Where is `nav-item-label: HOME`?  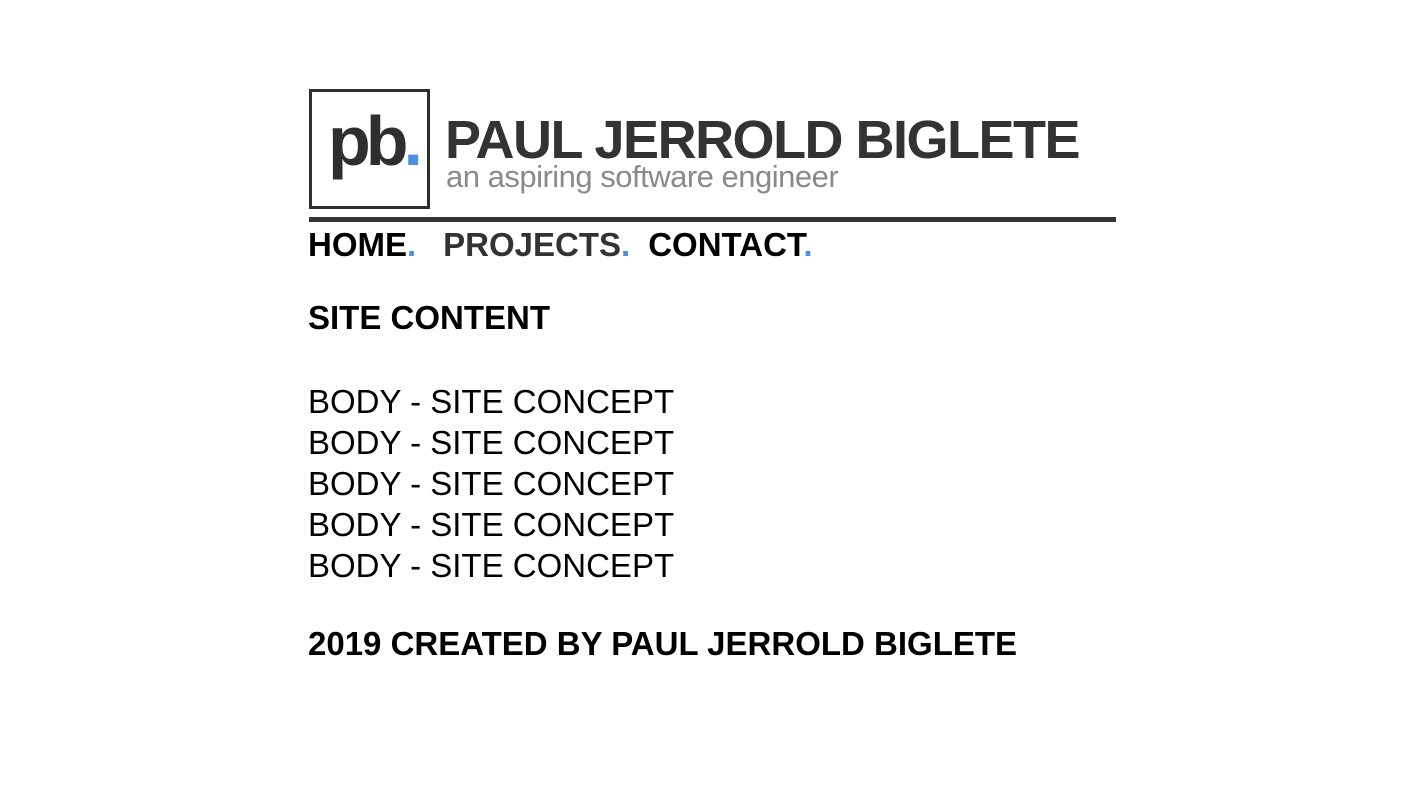
nav-item-label: HOME is located at coordinates (357, 244).